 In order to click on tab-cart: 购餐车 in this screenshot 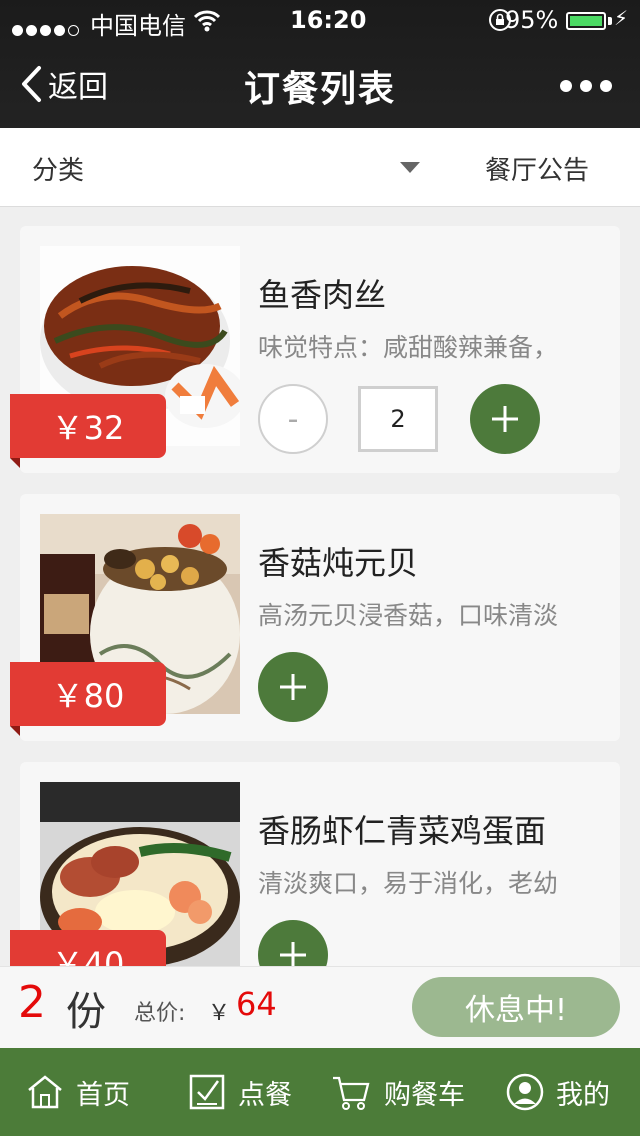, I will do `click(397, 1092)`.